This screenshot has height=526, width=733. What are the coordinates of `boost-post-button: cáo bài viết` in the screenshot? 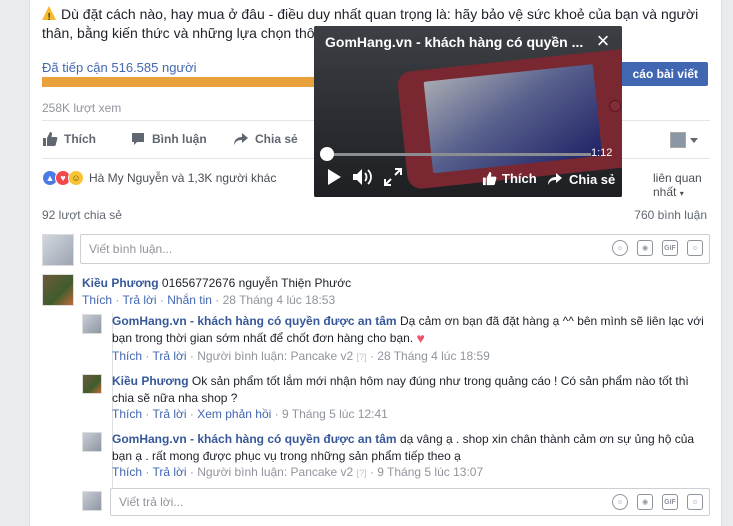 It's located at (659, 74).